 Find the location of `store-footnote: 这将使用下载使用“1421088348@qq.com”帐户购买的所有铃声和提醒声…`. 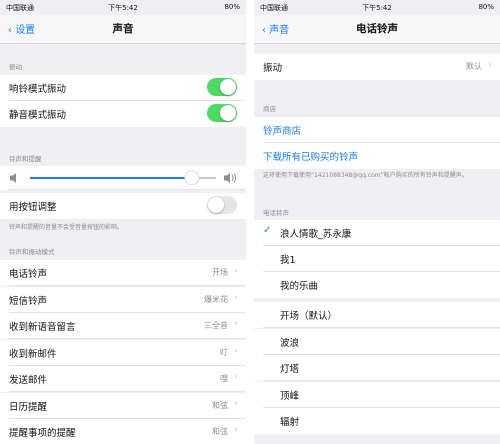

store-footnote: 这将使用下载使用“1421088348@qq.com”帐户购买的所有铃声和提醒声… is located at coordinates (365, 175).